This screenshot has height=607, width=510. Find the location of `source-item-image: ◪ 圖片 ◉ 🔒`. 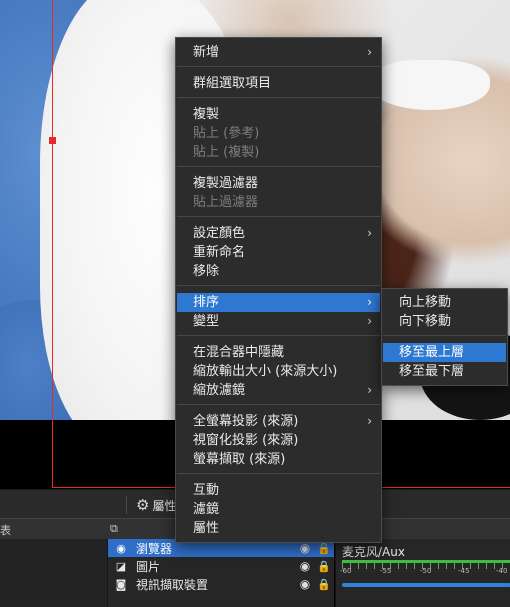

source-item-image: ◪ 圖片 ◉ 🔒 is located at coordinates (221, 566).